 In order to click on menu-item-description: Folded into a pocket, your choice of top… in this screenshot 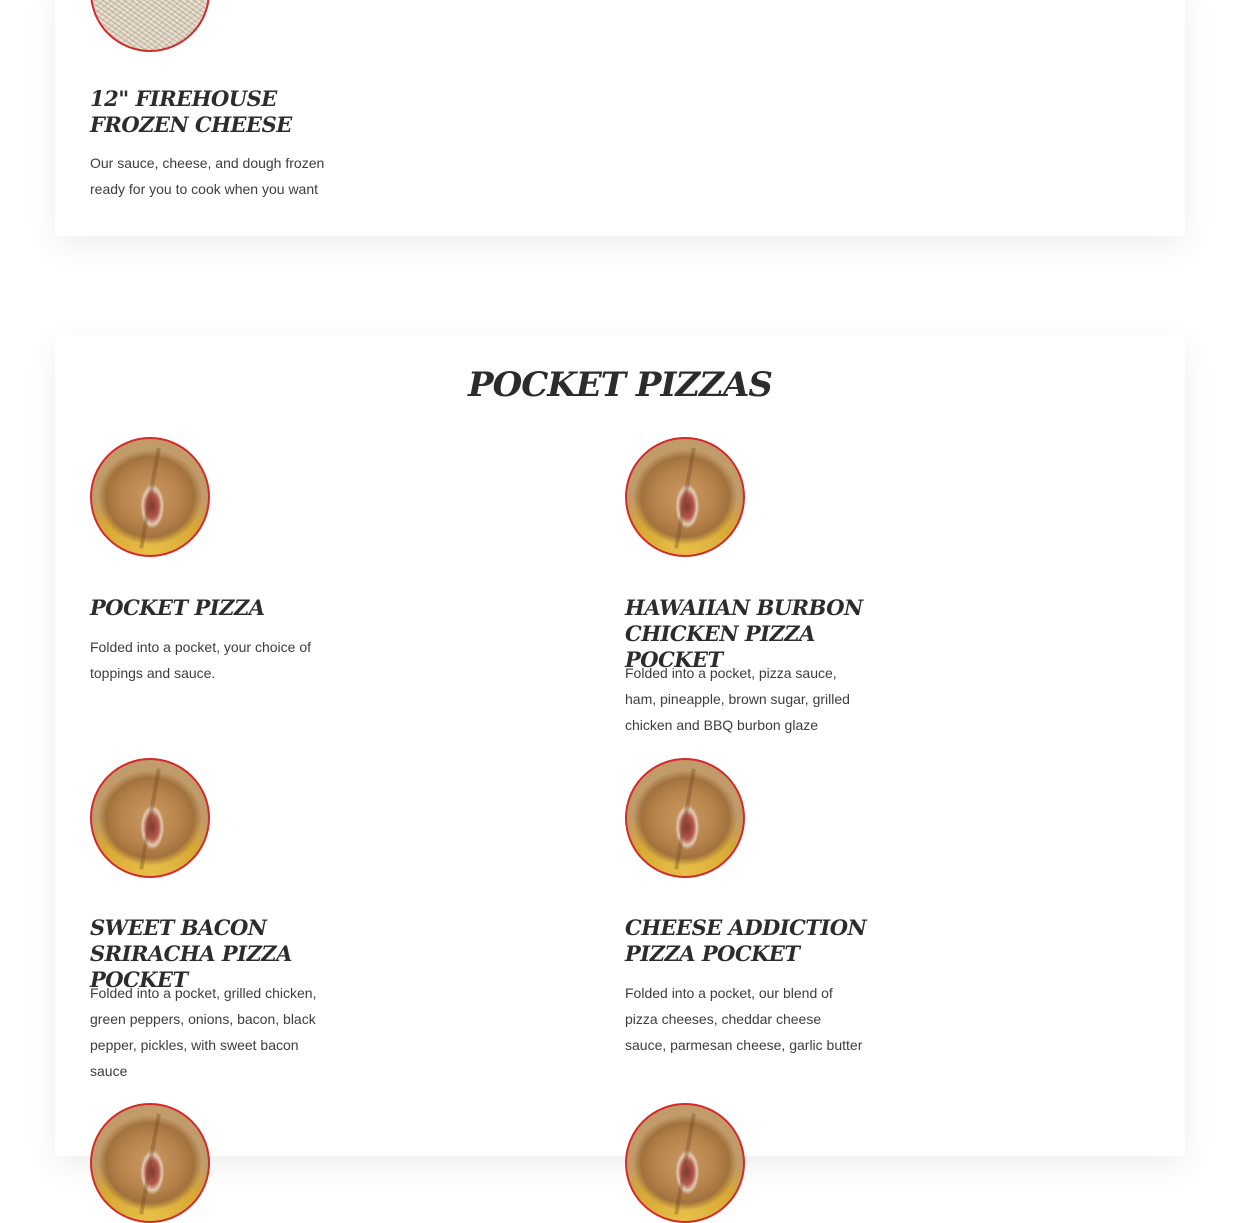, I will do `click(201, 660)`.